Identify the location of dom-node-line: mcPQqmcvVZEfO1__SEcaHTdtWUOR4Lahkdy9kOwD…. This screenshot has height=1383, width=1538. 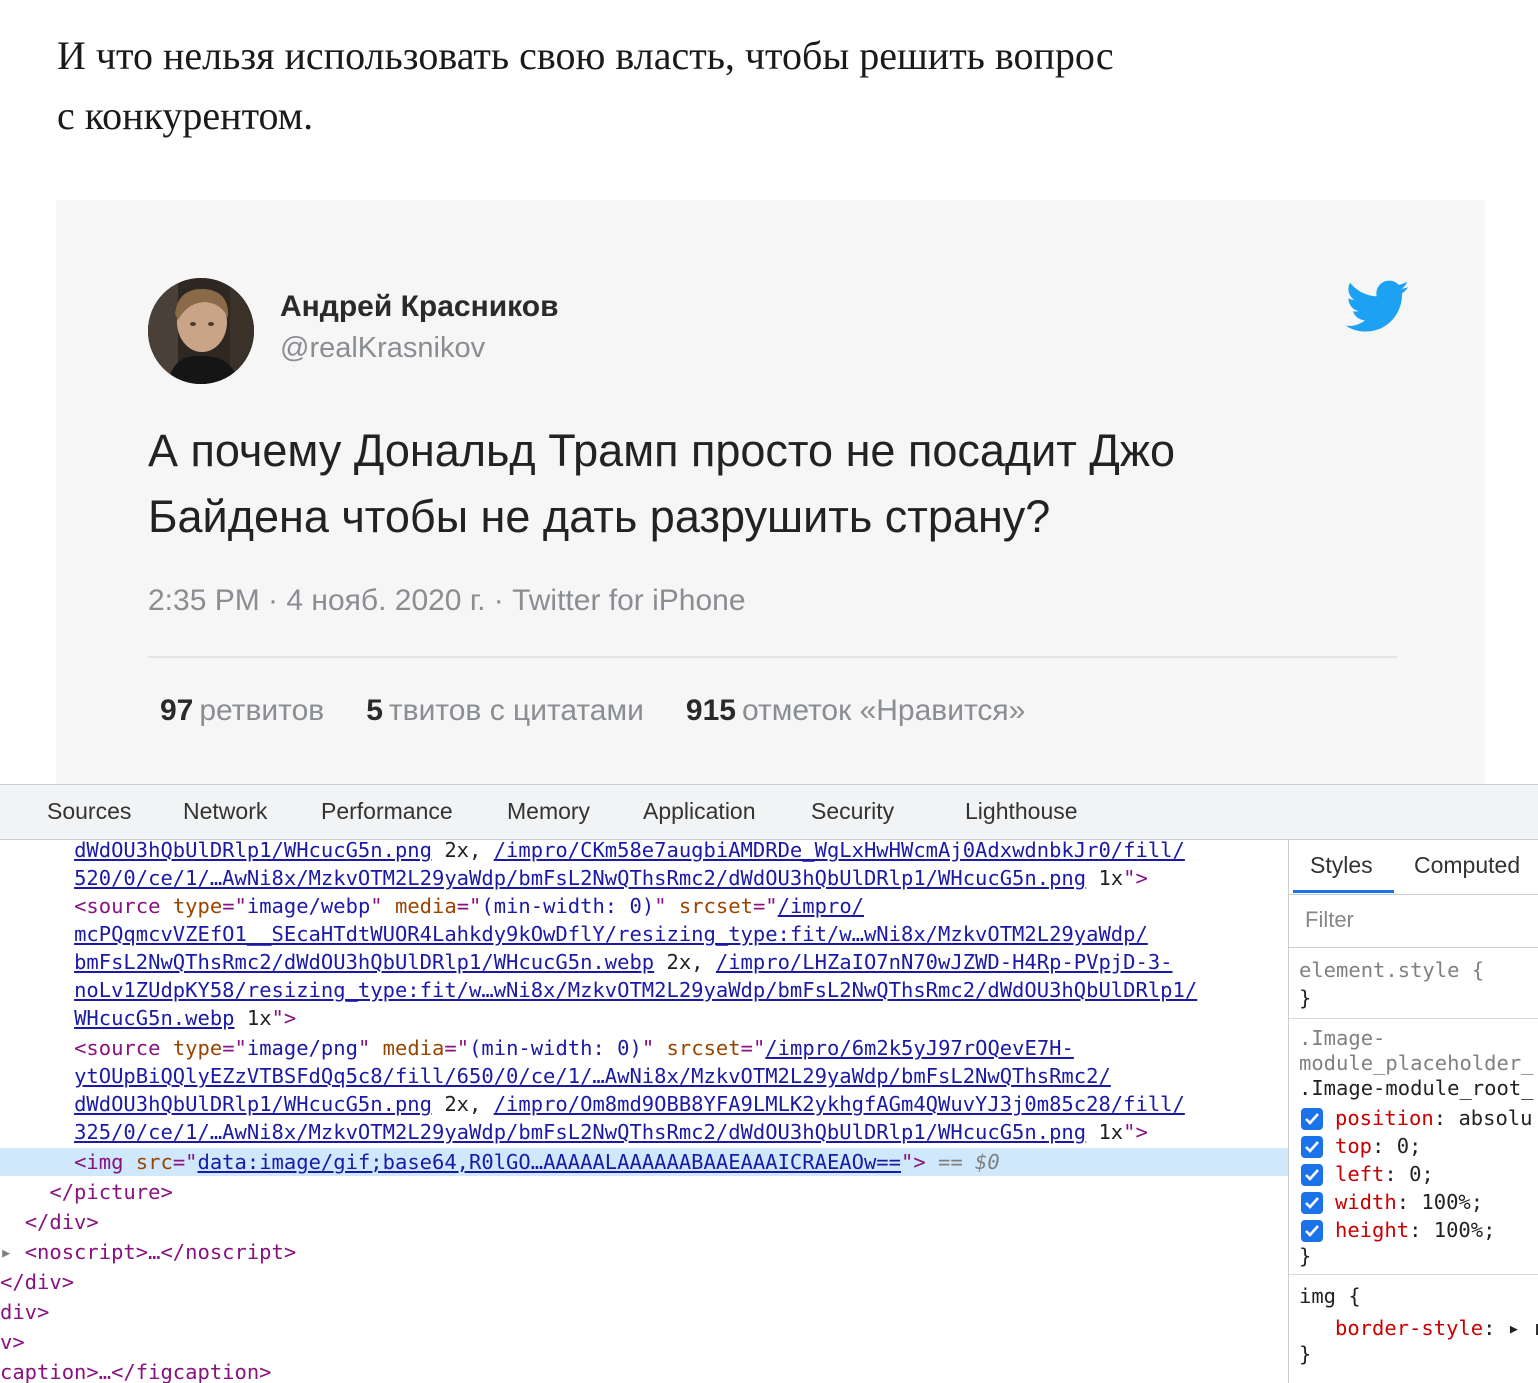
(644, 934).